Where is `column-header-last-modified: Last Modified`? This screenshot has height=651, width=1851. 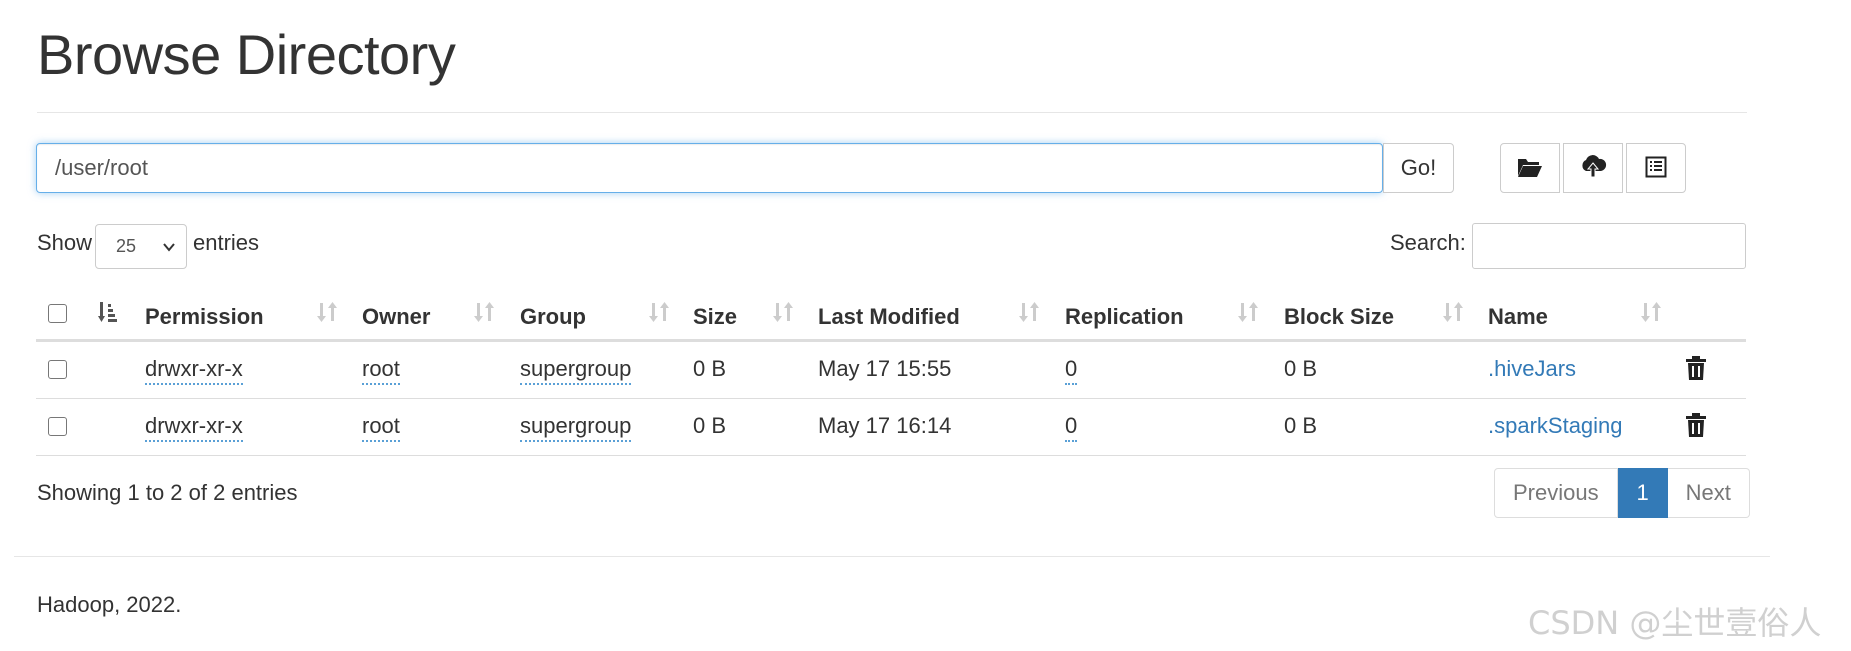
column-header-last-modified: Last Modified is located at coordinates (889, 317).